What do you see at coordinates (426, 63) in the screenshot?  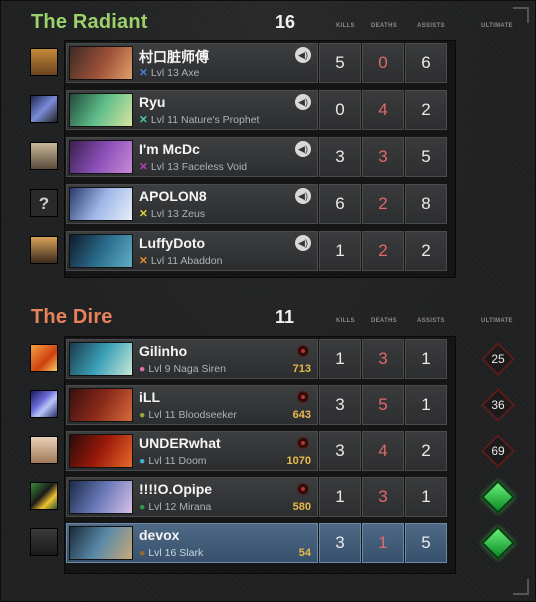 I see `assists-value: 6` at bounding box center [426, 63].